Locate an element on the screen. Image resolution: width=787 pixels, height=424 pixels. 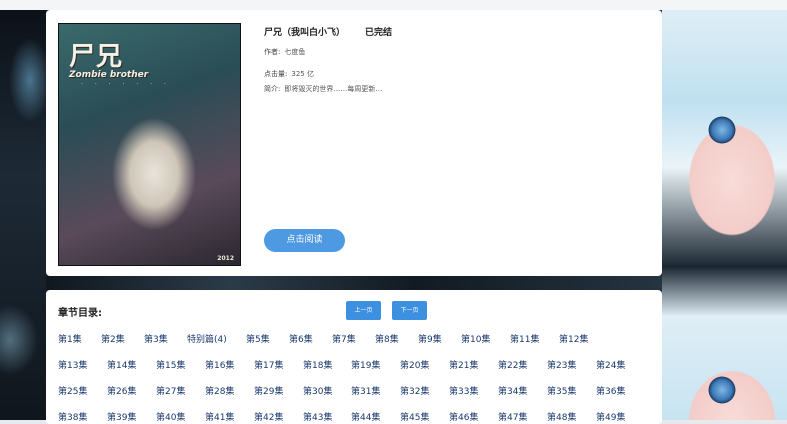
comic-cover-image: 尸兄 Zombie brother · · · · · · · 2012 is located at coordinates (149, 144).